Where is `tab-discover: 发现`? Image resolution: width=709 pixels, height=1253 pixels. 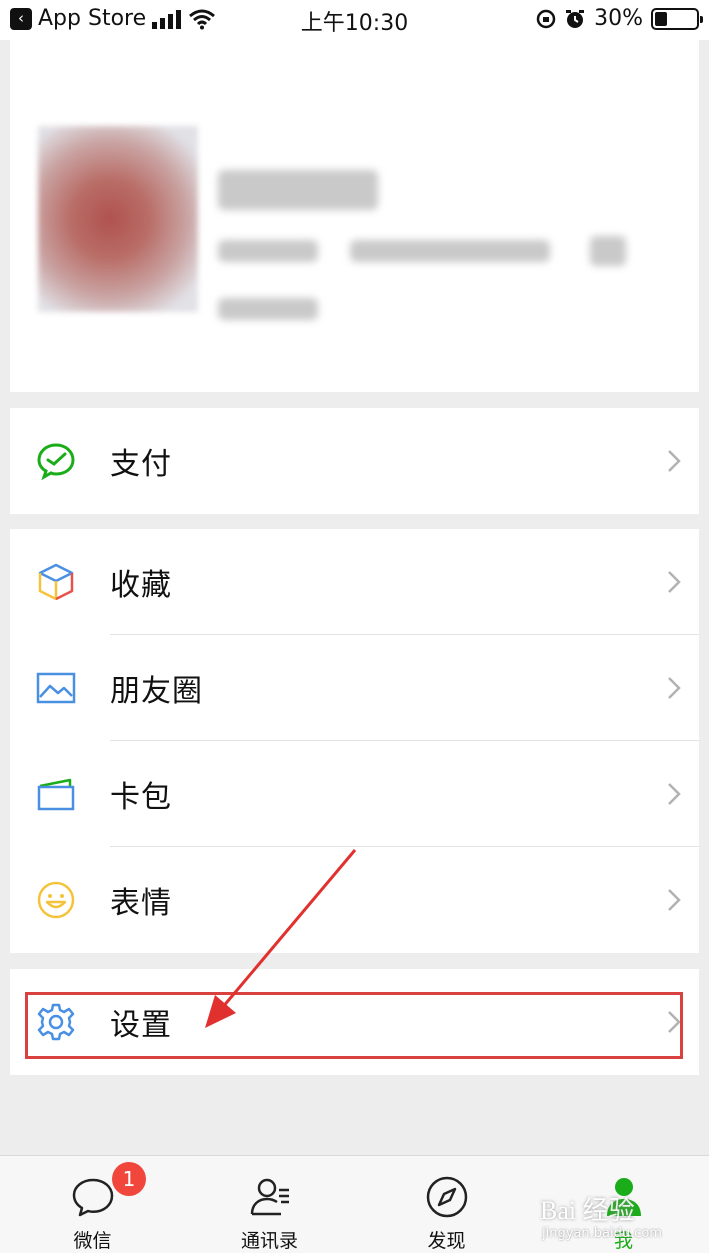
tab-discover: 发现 is located at coordinates (446, 1204).